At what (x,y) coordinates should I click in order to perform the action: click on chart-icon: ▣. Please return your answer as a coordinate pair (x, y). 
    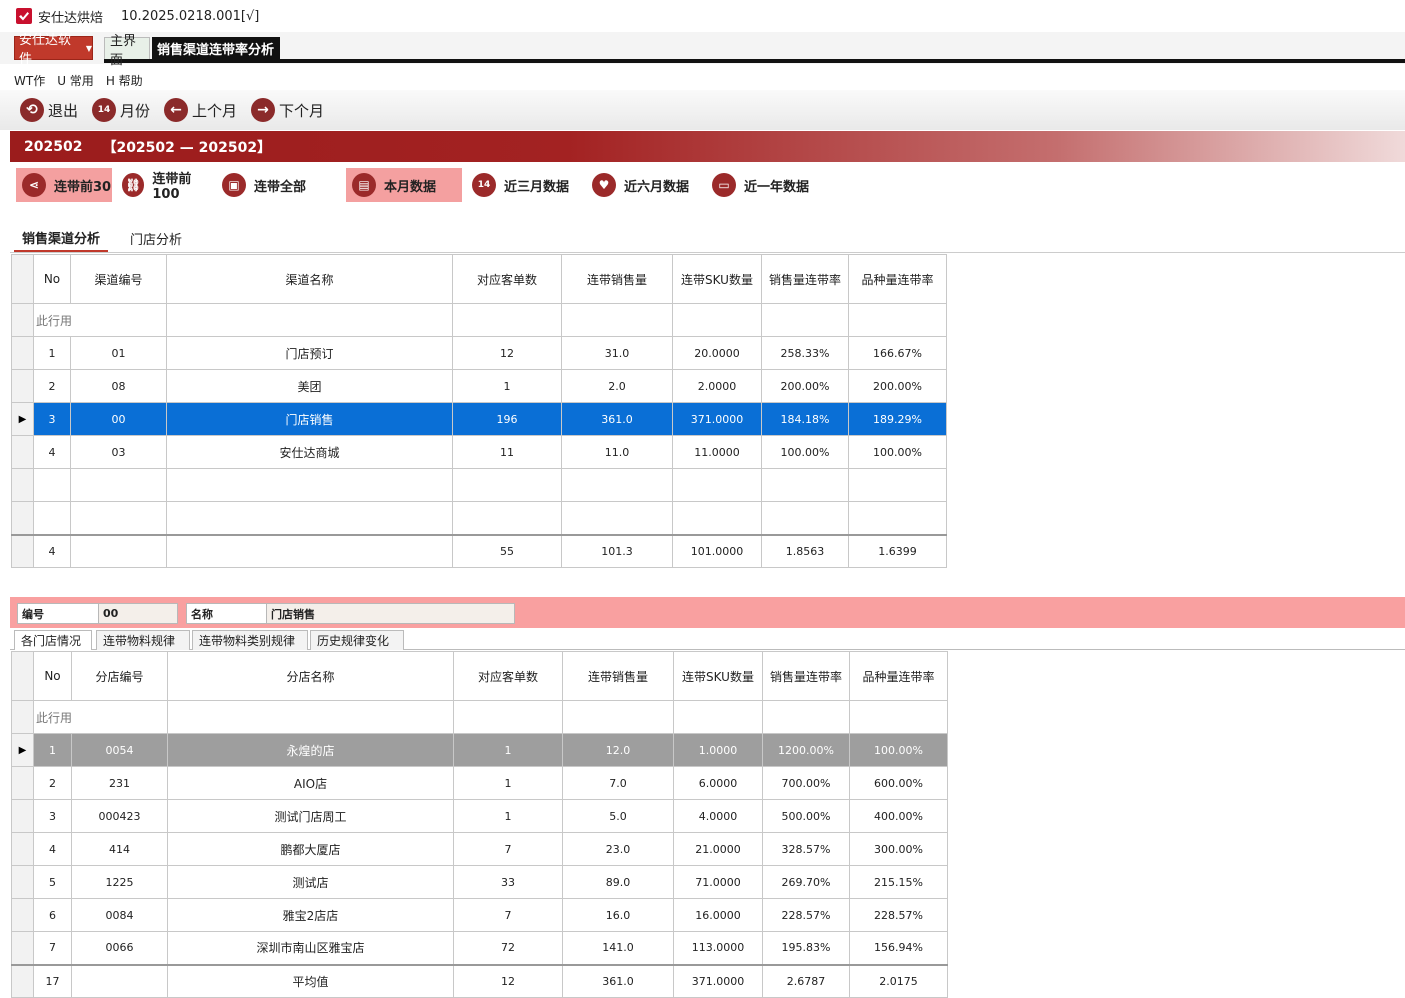
    Looking at the image, I should click on (234, 185).